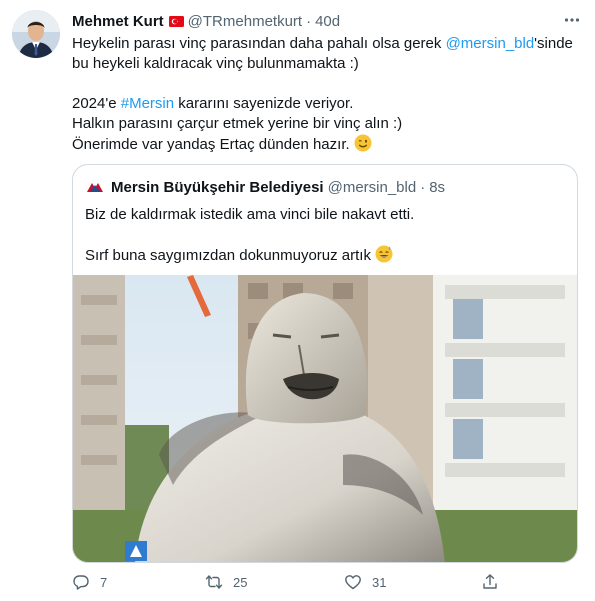 This screenshot has height=601, width=595. What do you see at coordinates (104, 582) in the screenshot?
I see `reply-count: 7` at bounding box center [104, 582].